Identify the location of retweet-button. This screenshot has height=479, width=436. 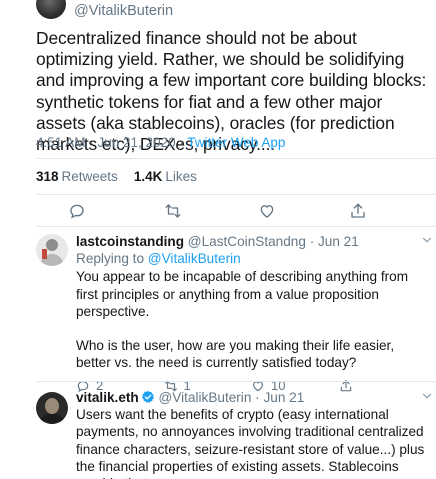
(173, 211).